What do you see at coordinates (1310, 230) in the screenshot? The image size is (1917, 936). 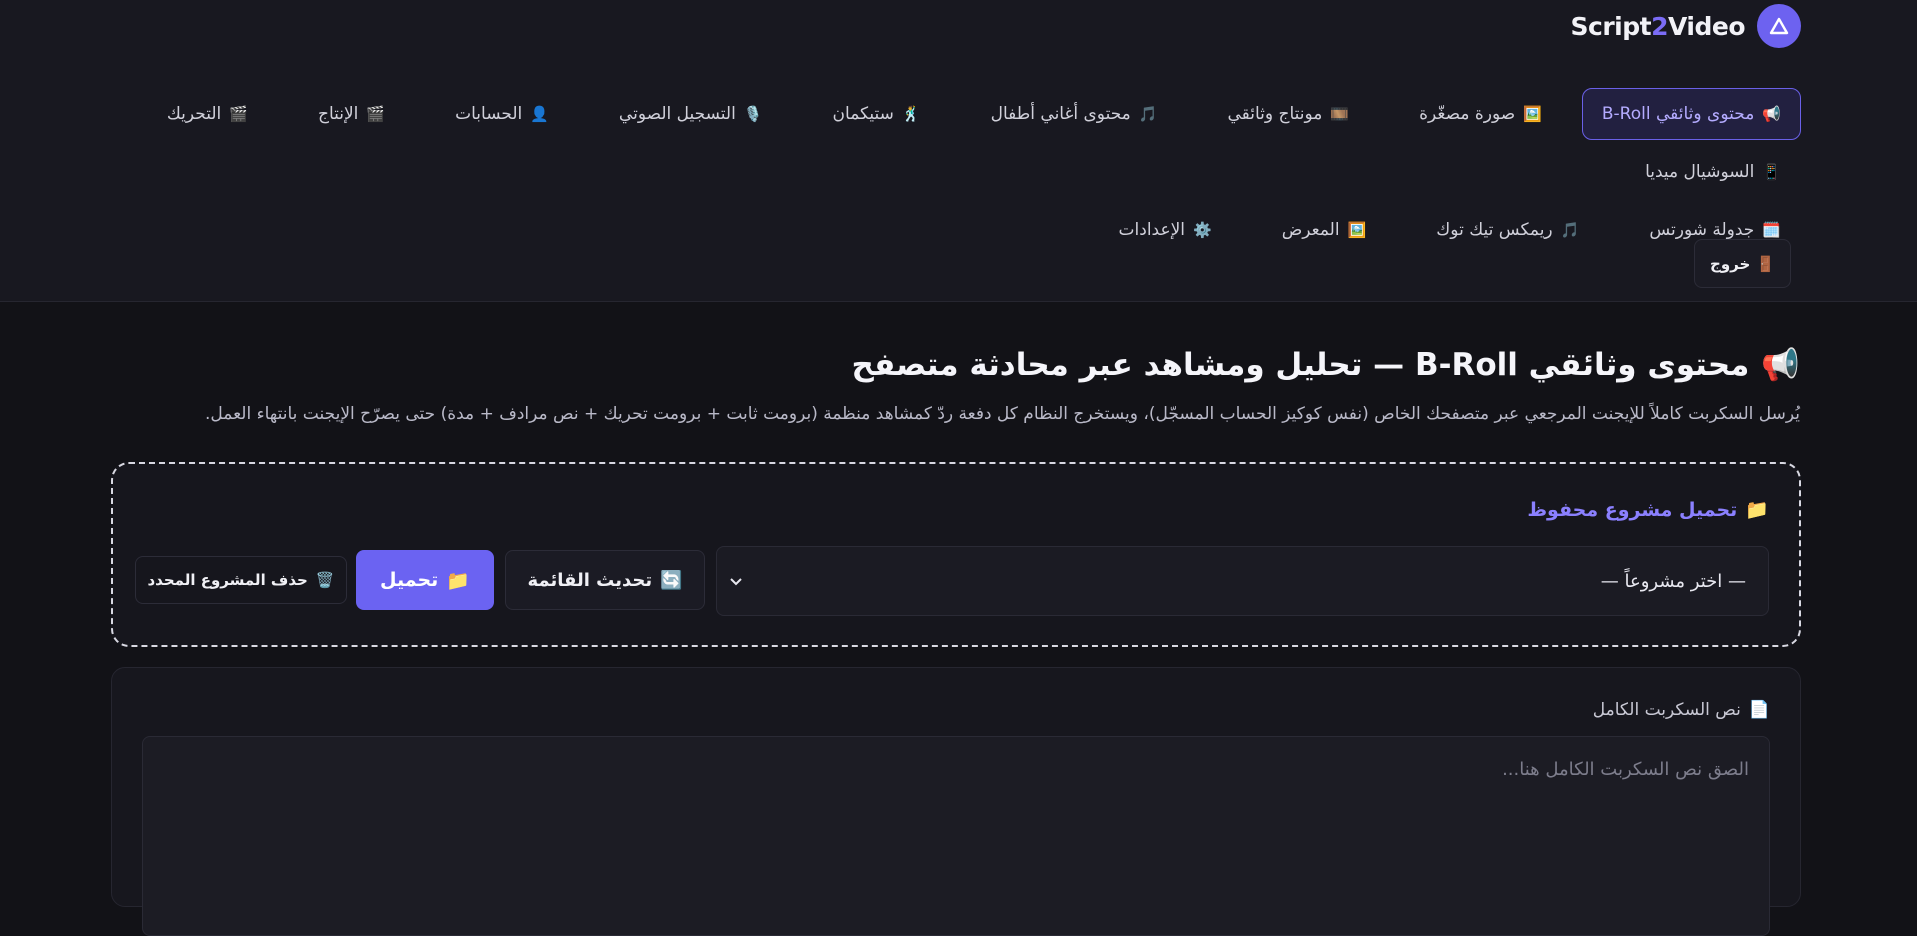 I see `nav-label: المعرض` at bounding box center [1310, 230].